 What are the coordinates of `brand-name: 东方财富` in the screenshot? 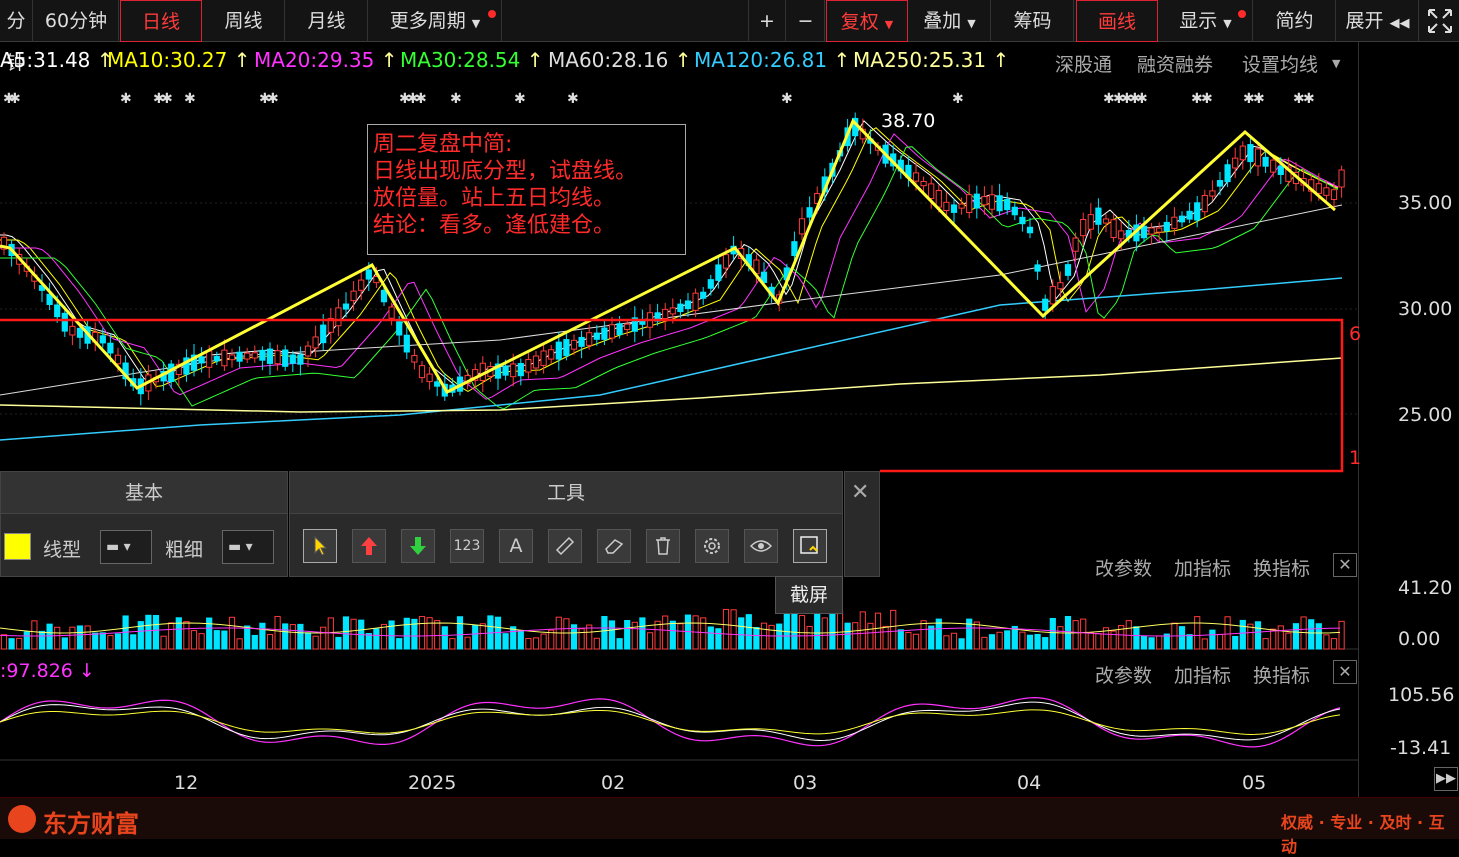 It's located at (91, 824).